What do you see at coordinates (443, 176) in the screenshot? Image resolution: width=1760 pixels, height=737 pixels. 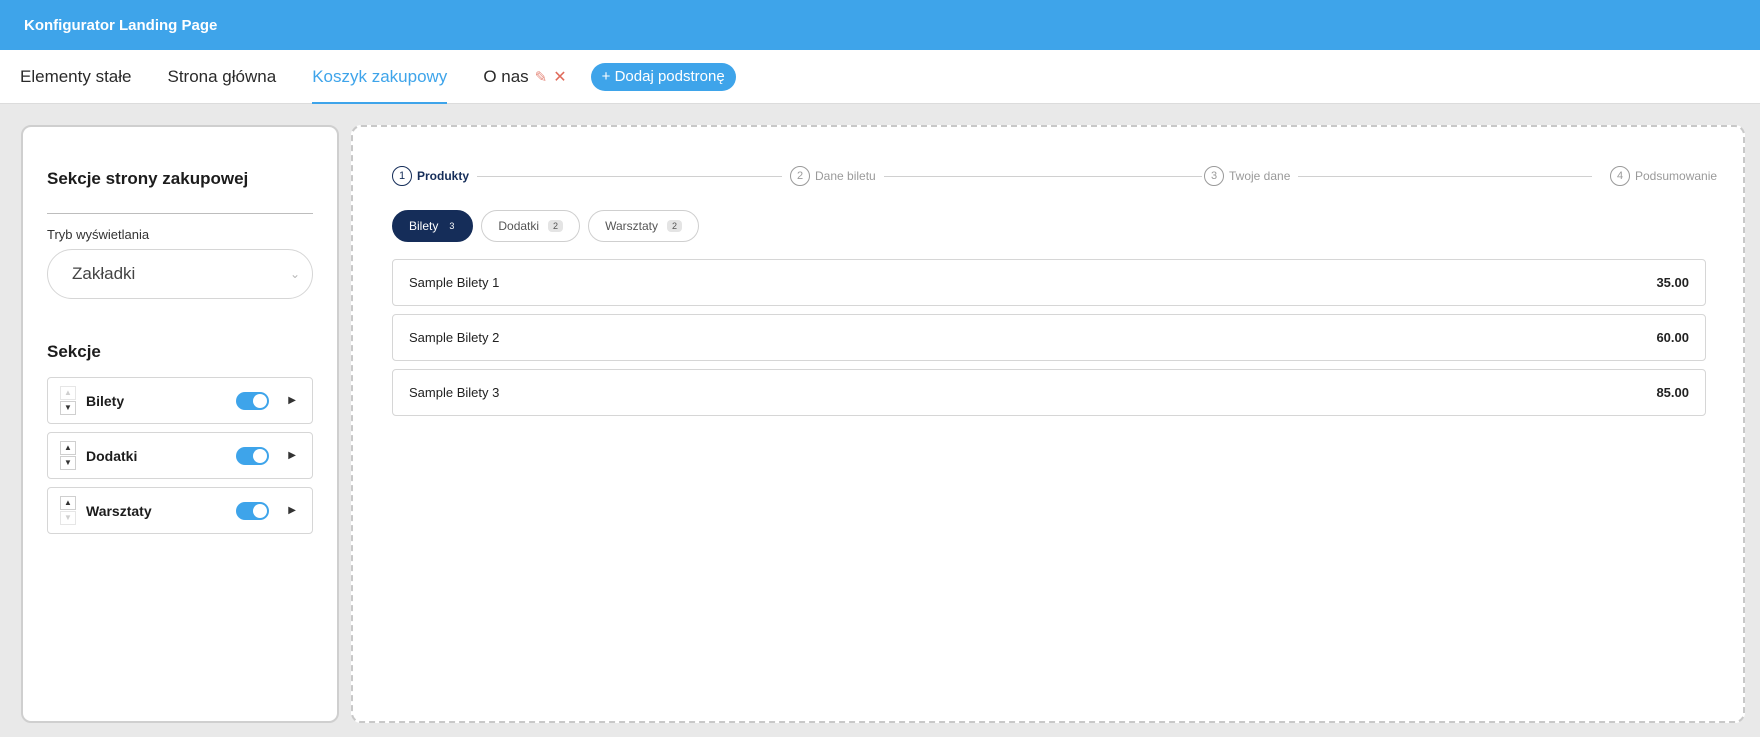 I see `step-label: Produkty` at bounding box center [443, 176].